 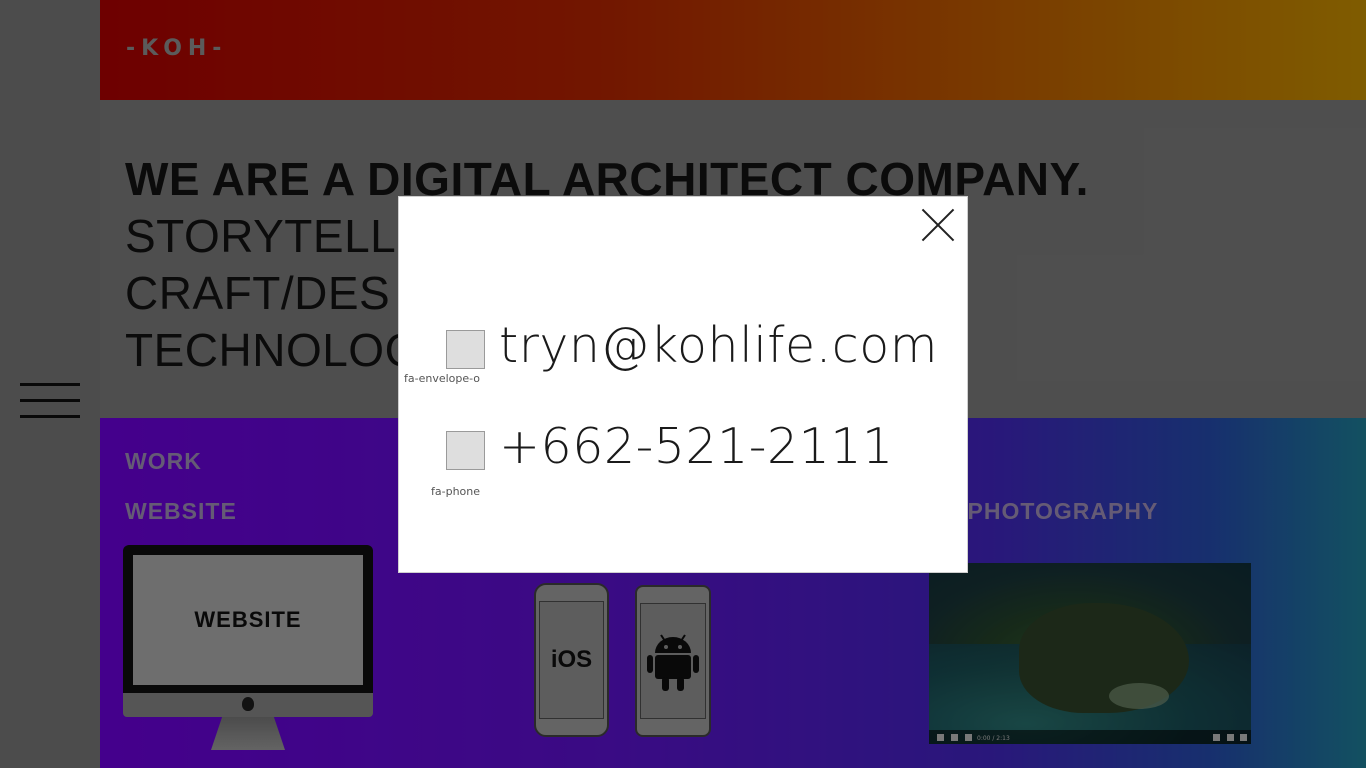 I want to click on contact-email-link: tryn@kohlife.com, so click(x=718, y=345).